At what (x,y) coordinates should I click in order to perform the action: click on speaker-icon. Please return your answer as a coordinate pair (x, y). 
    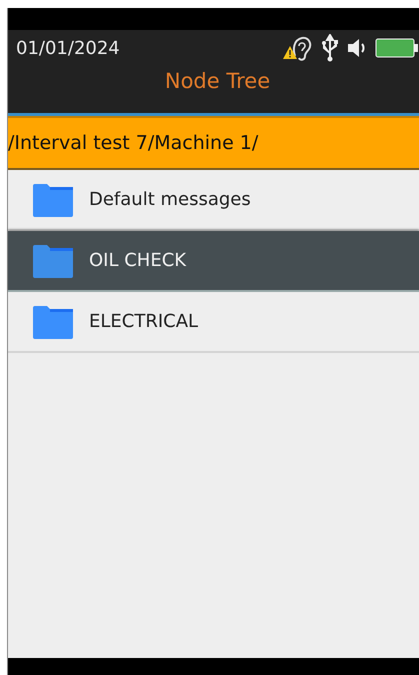
    Looking at the image, I should click on (357, 48).